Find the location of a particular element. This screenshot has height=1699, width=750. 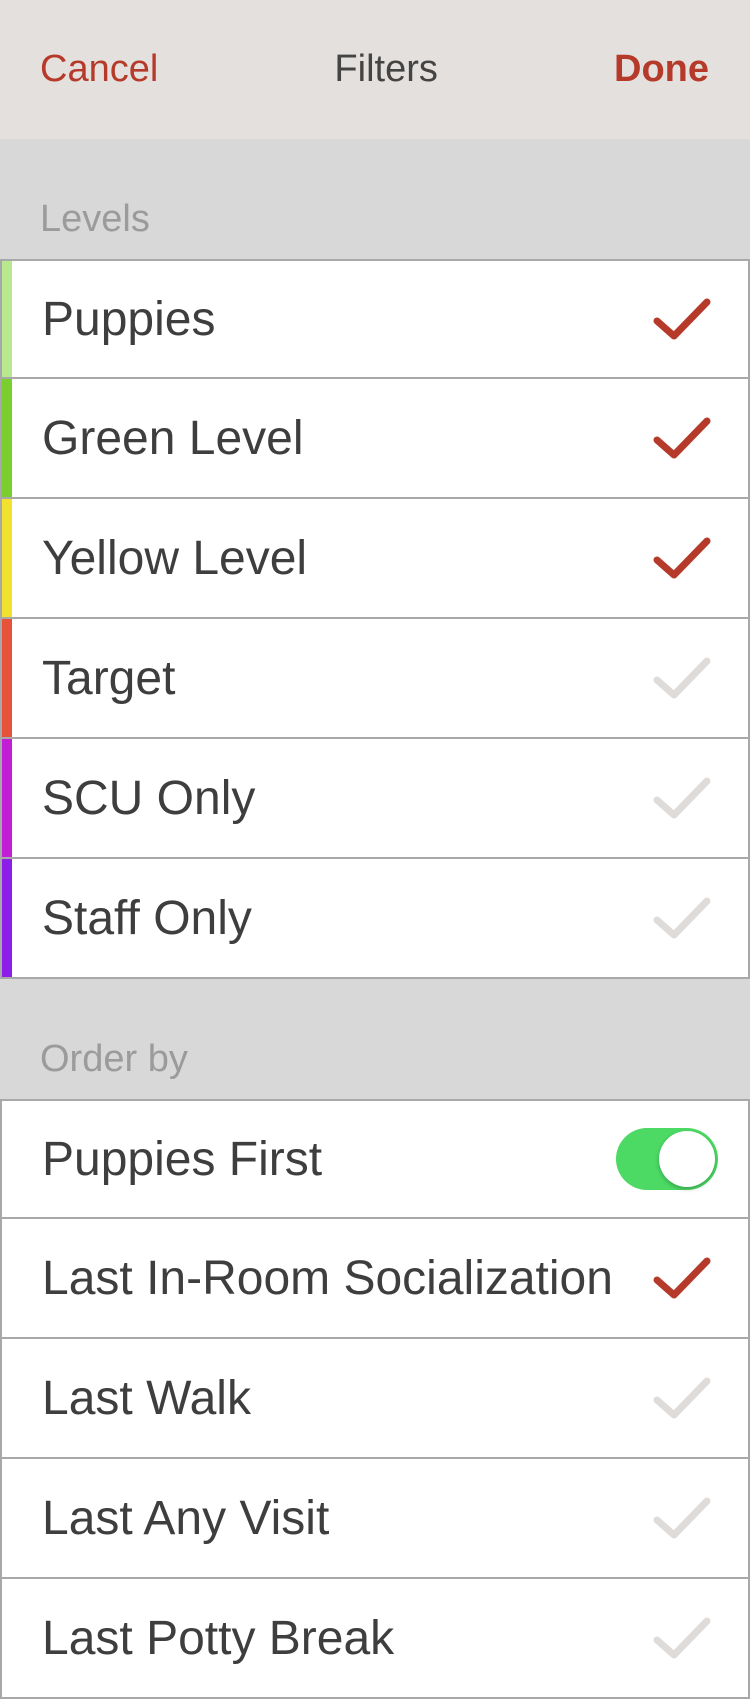

order-label: Last In-Room Socialization is located at coordinates (327, 1278).